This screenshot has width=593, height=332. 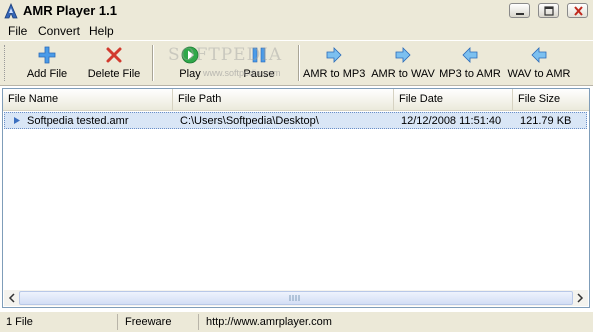 What do you see at coordinates (6, 63) in the screenshot?
I see `toolbar-grip` at bounding box center [6, 63].